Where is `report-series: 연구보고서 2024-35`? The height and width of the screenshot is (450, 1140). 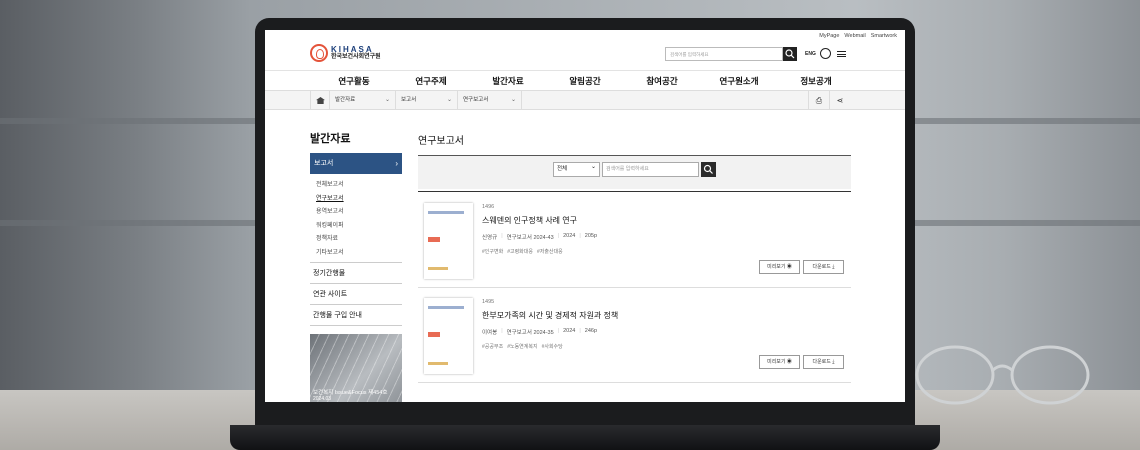 report-series: 연구보고서 2024-35 is located at coordinates (530, 333).